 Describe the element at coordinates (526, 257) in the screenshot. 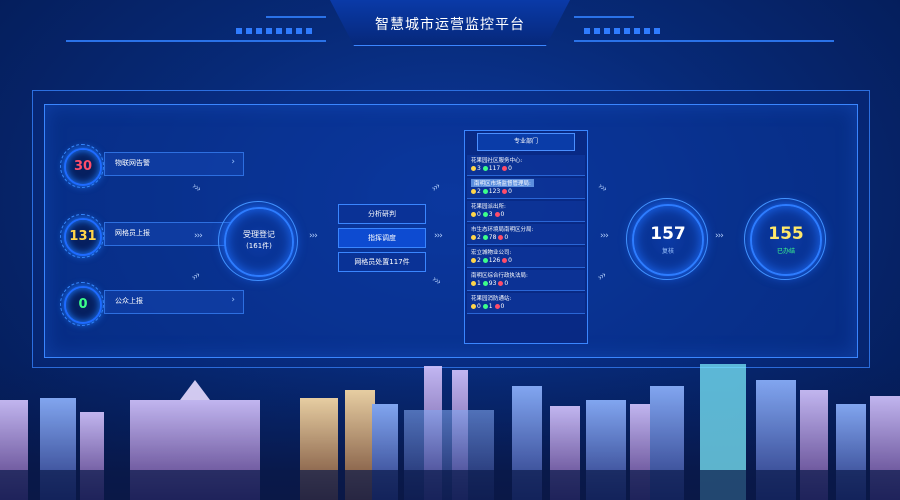

I see `department-row: 宏立城物业公司: 2 126 0` at that location.